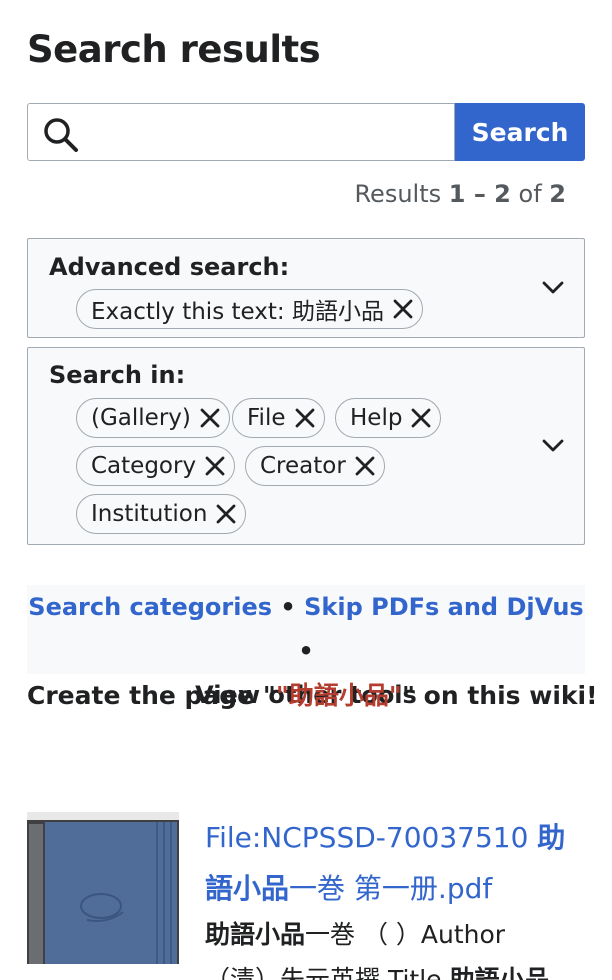 Image resolution: width=612 pixels, height=980 pixels. Describe the element at coordinates (150, 607) in the screenshot. I see `search-categories-link: Search categories` at that location.